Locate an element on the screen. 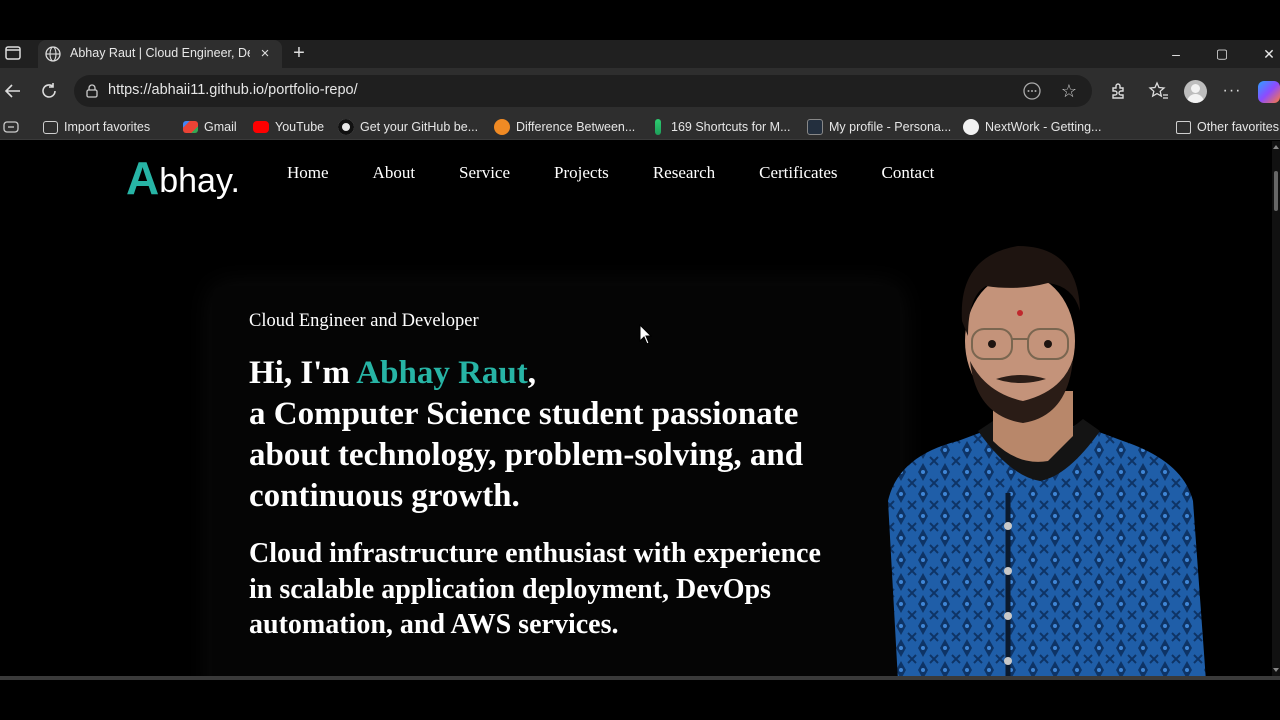  globe-icon is located at coordinates (53, 54).